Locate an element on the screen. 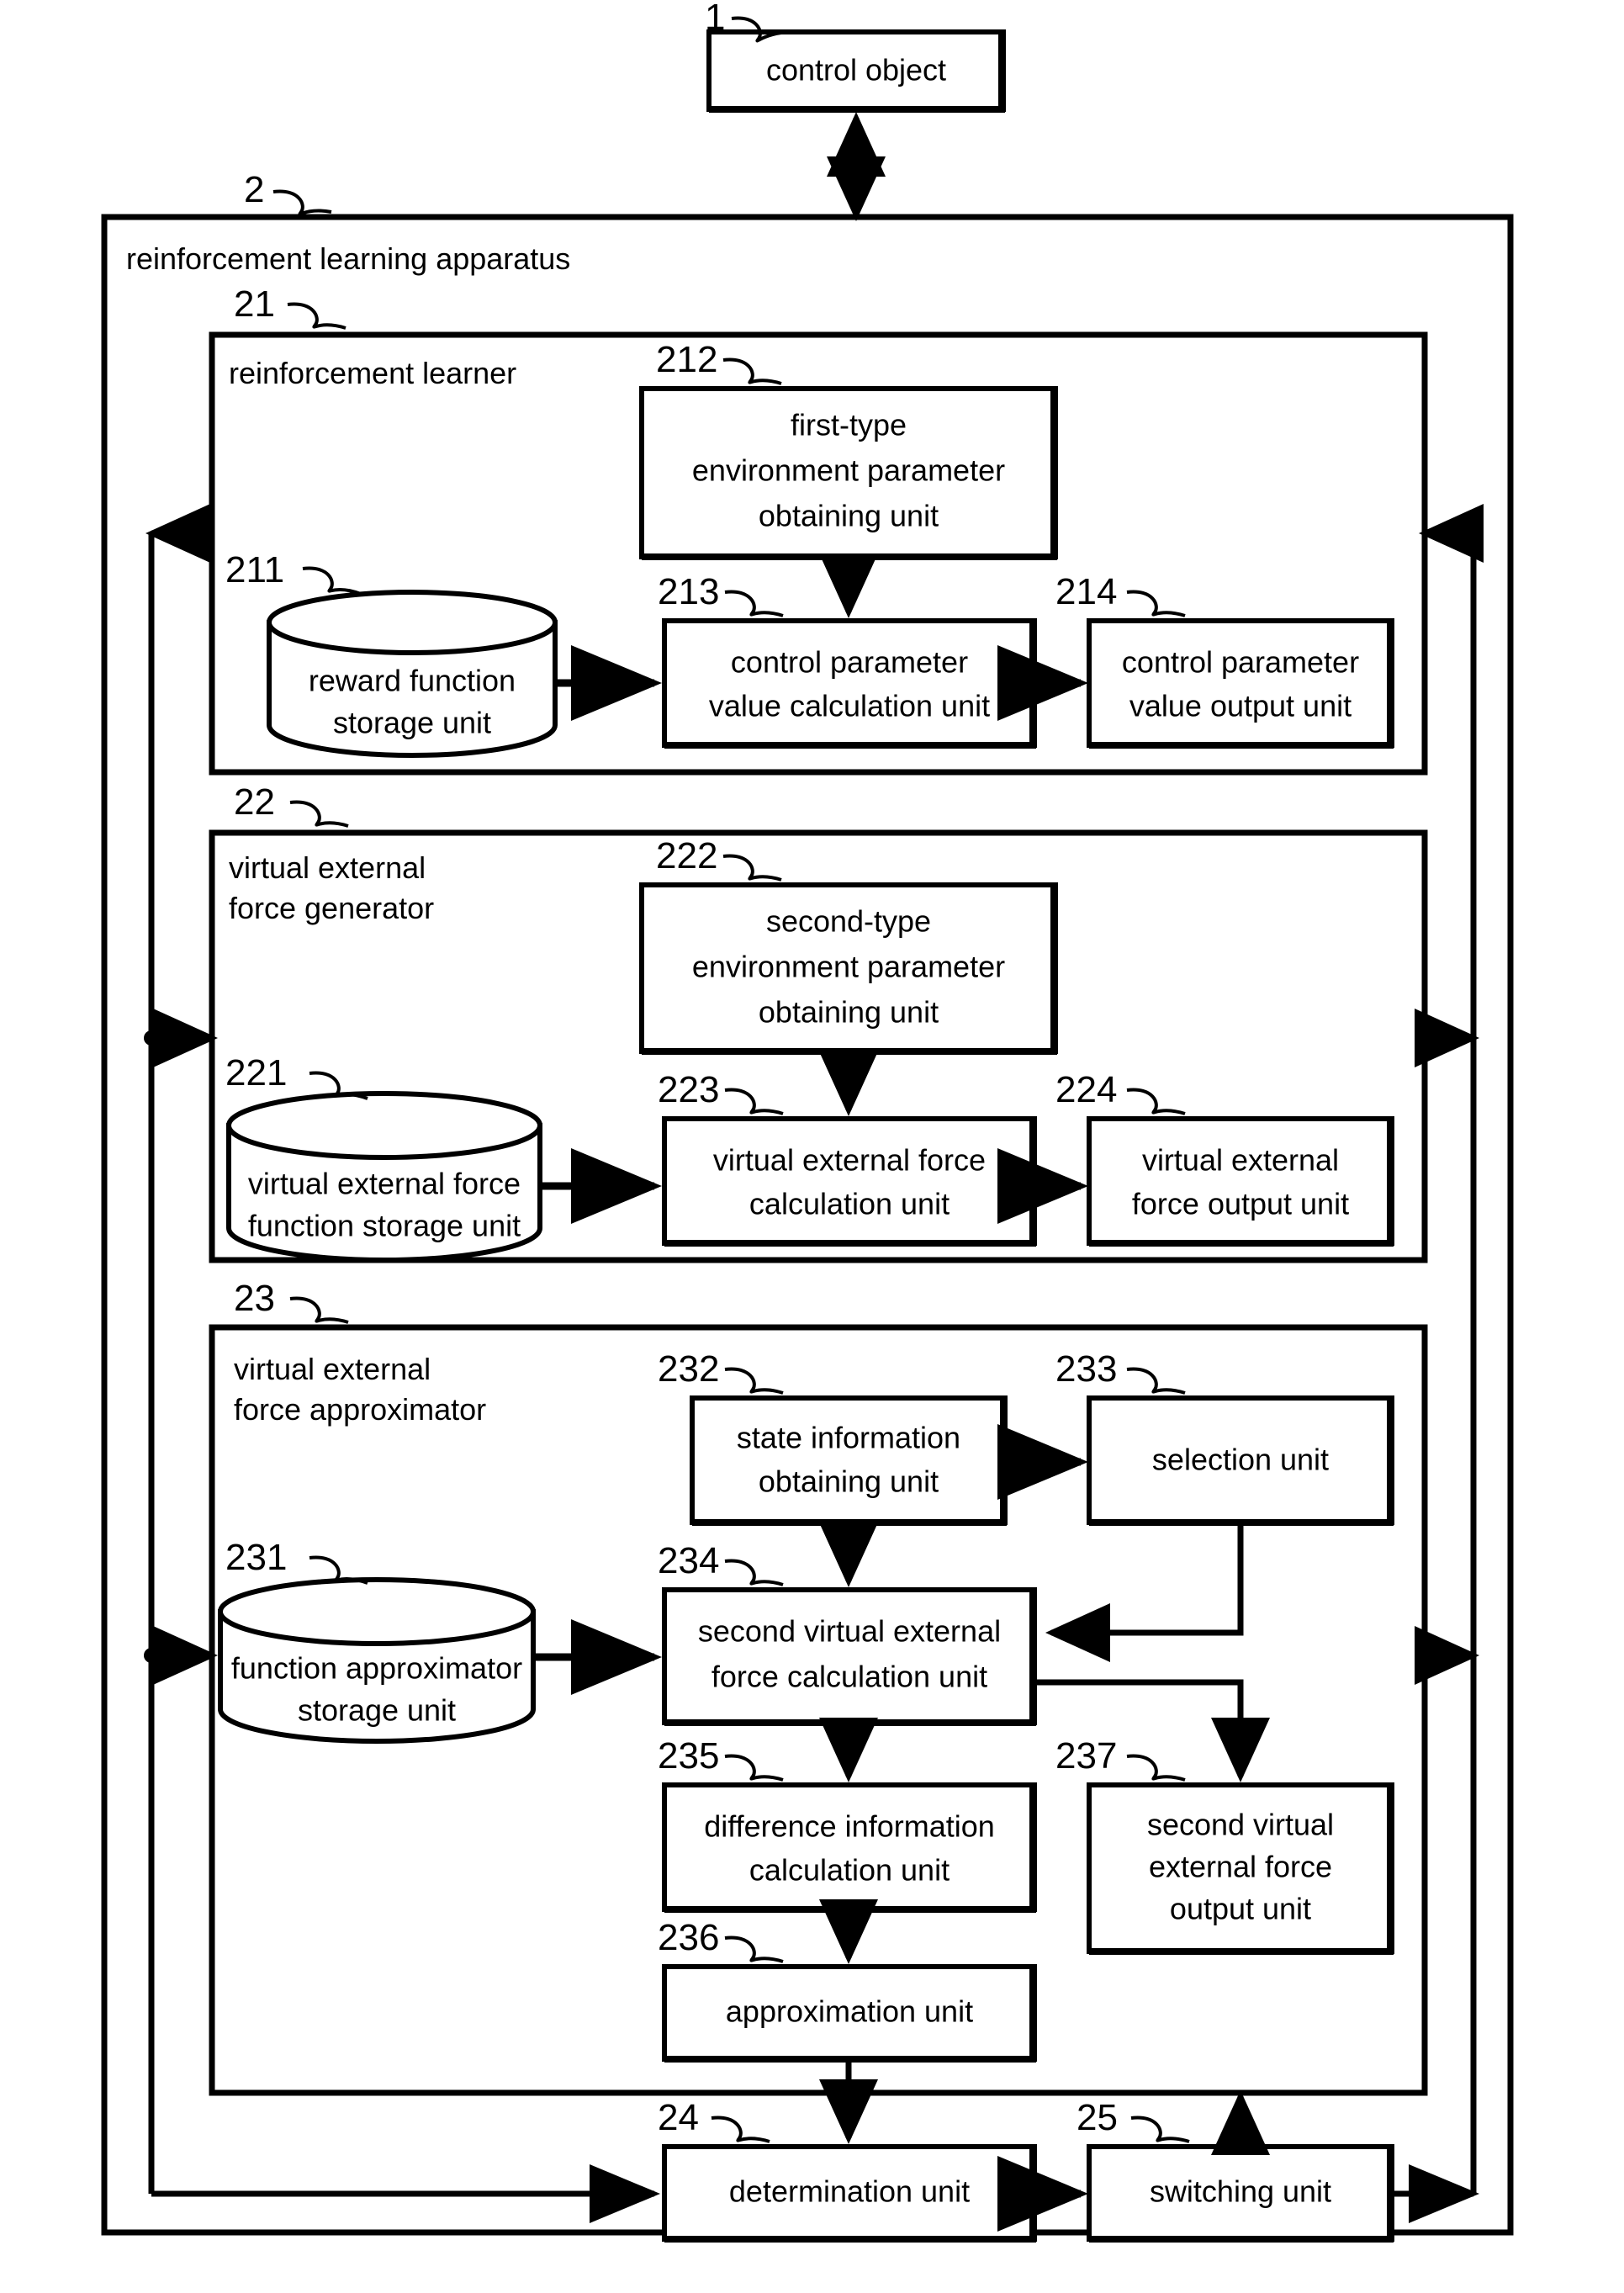  ref-212-leader: 212 is located at coordinates (719, 362).